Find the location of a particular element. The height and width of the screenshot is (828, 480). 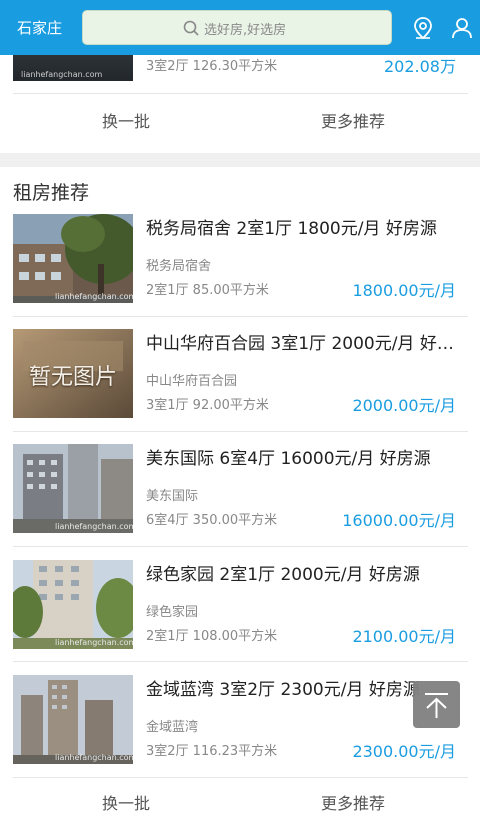

listing-spec: 2室1厅 108.00平方米 is located at coordinates (212, 636).